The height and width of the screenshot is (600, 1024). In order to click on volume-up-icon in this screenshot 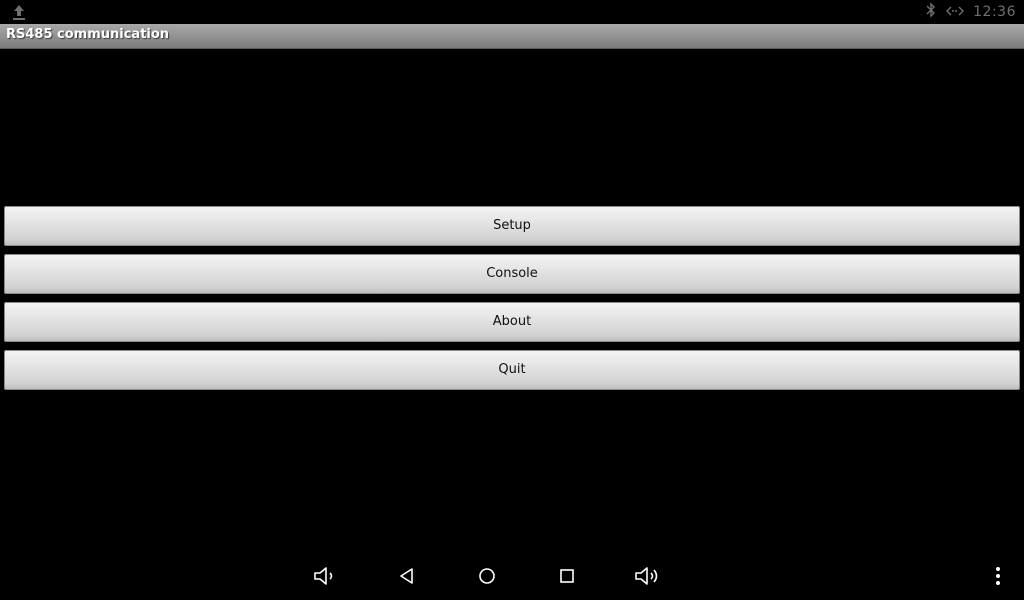, I will do `click(647, 576)`.